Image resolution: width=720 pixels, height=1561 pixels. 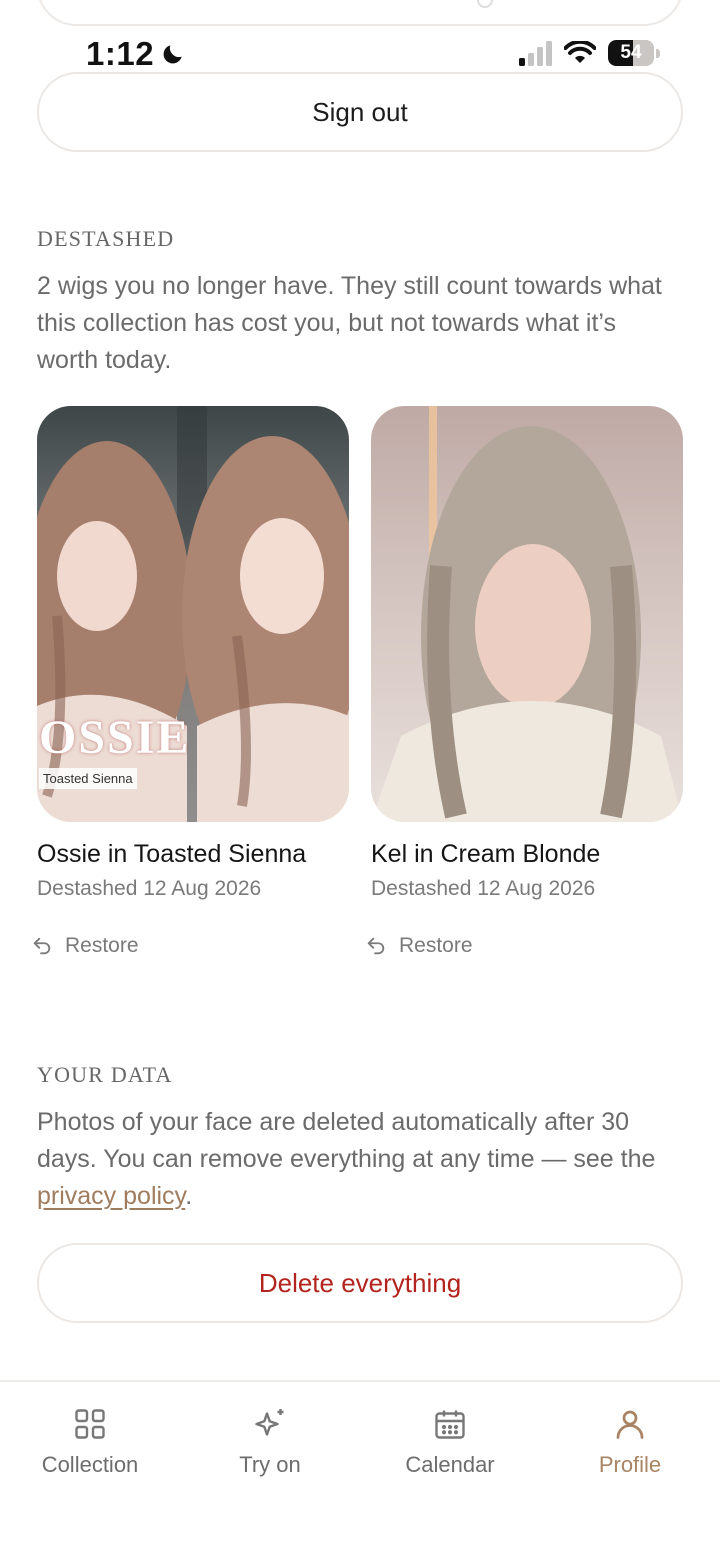 I want to click on wig-photo, so click(x=527, y=614).